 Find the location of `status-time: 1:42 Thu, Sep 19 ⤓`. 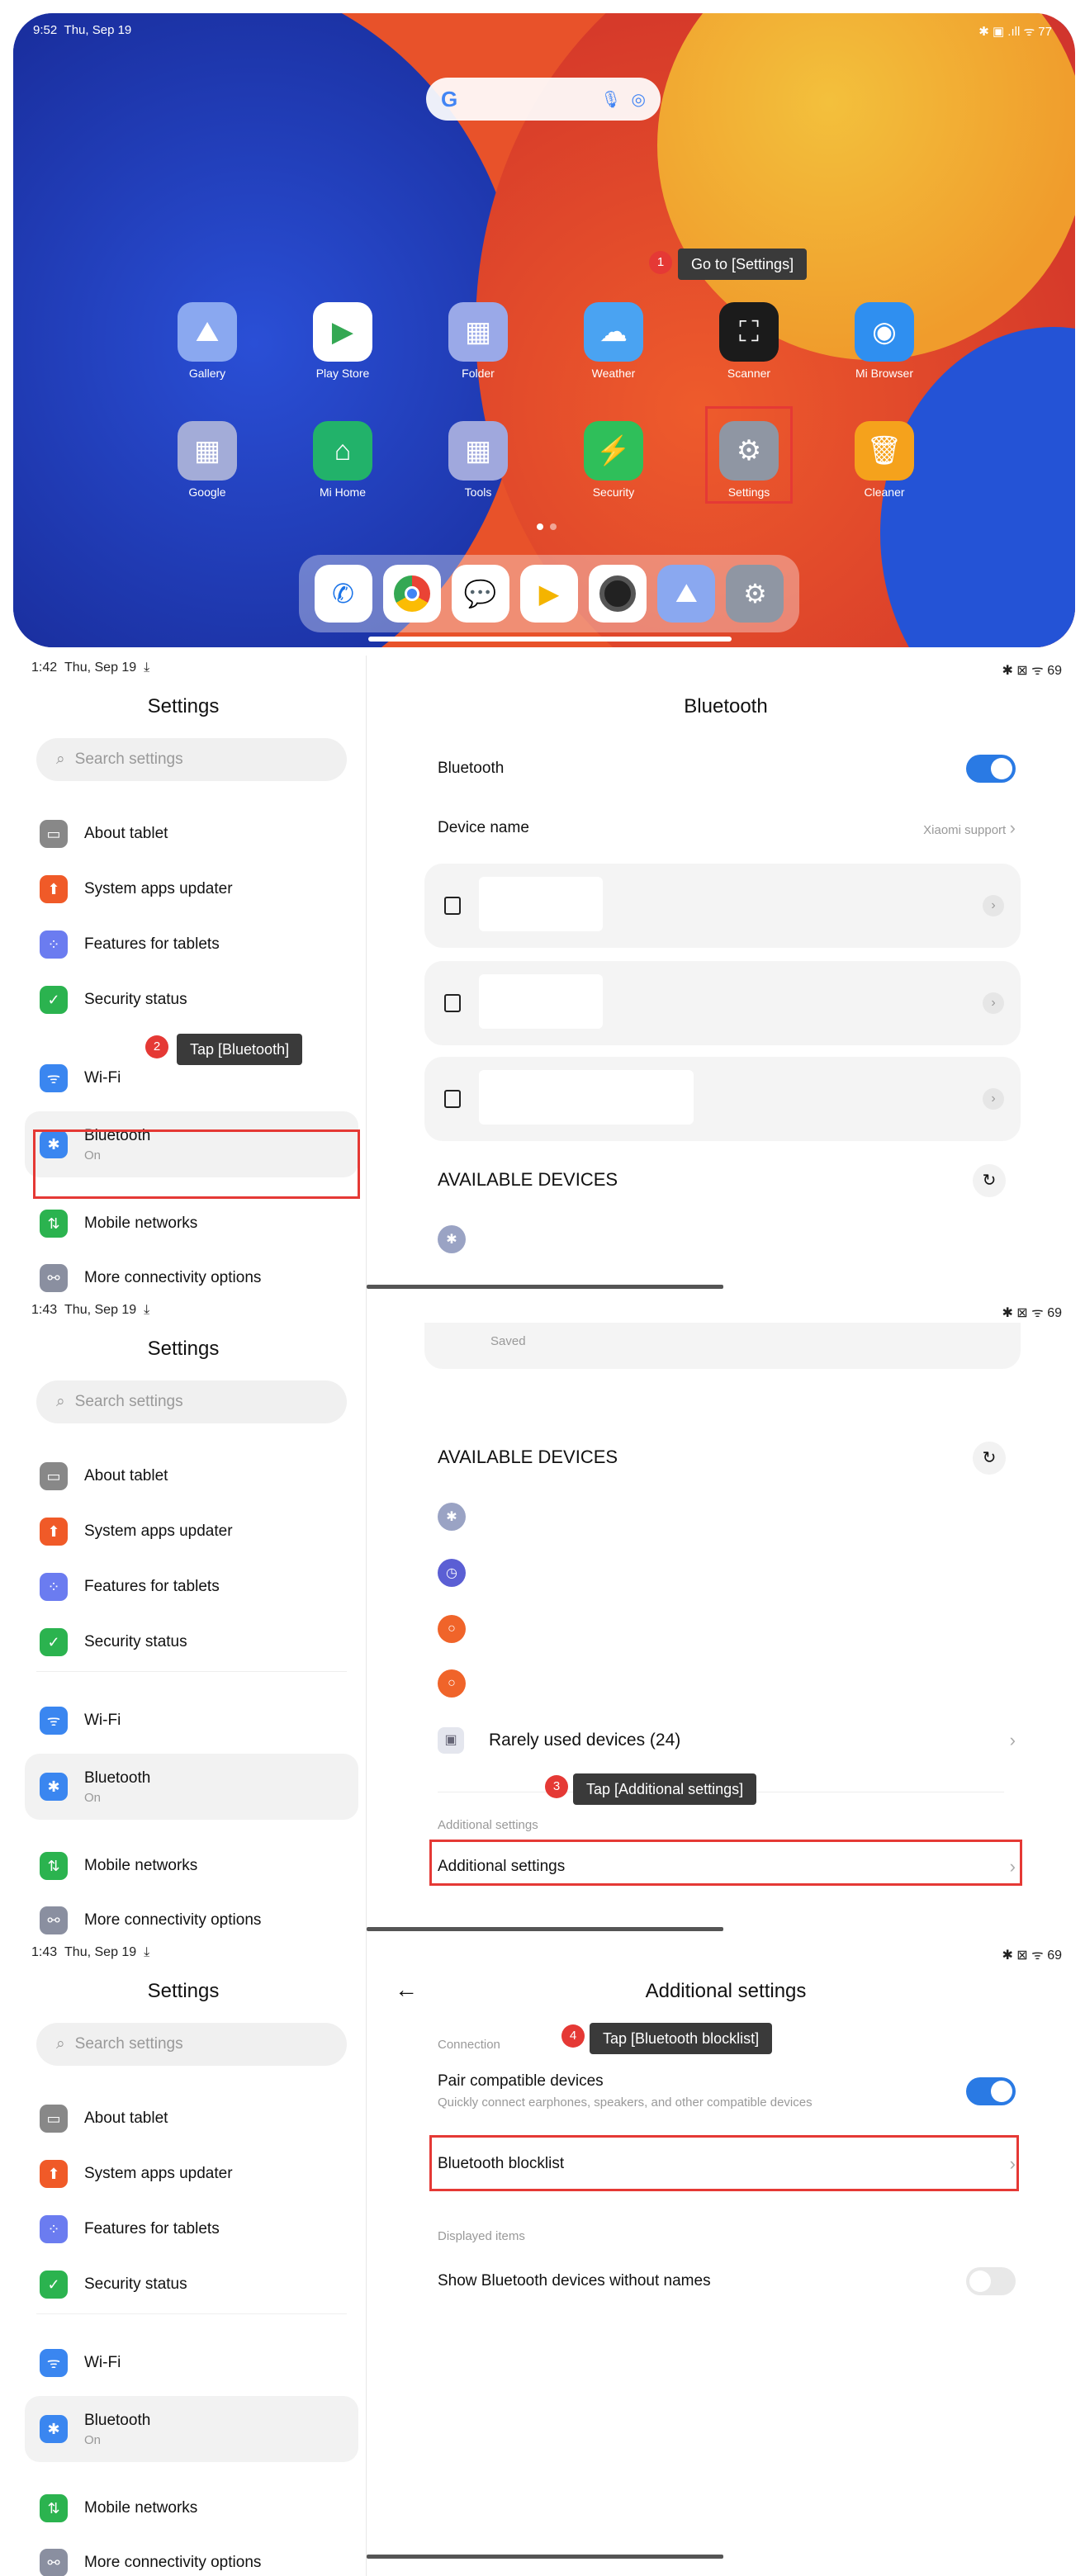

status-time: 1:42 Thu, Sep 19 ⤓ is located at coordinates (90, 668).